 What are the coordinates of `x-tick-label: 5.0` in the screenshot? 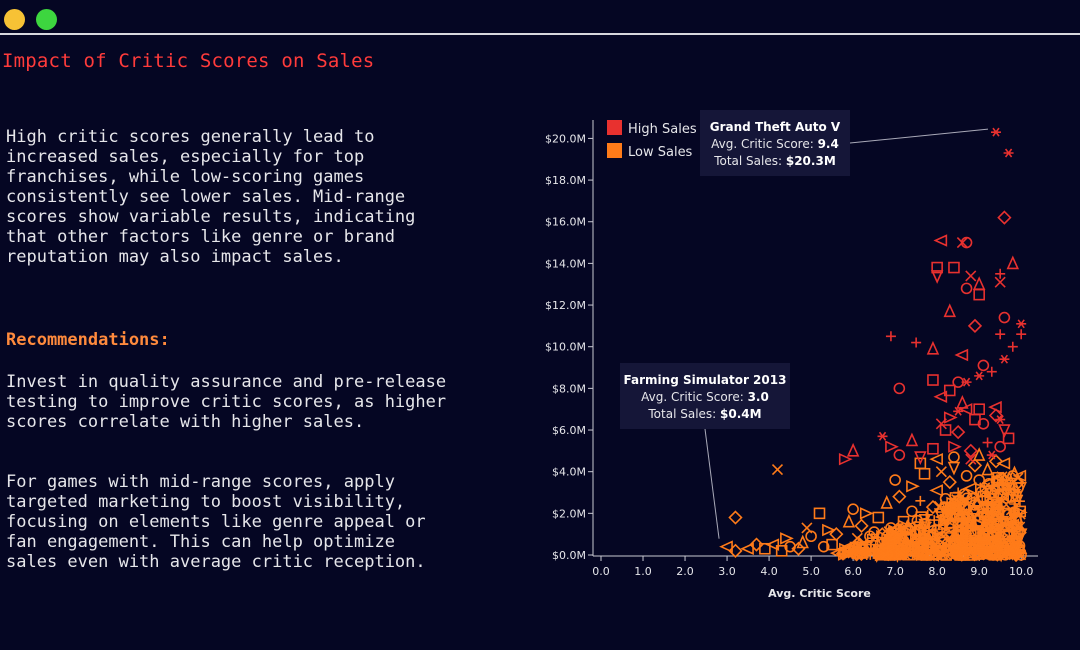 It's located at (811, 571).